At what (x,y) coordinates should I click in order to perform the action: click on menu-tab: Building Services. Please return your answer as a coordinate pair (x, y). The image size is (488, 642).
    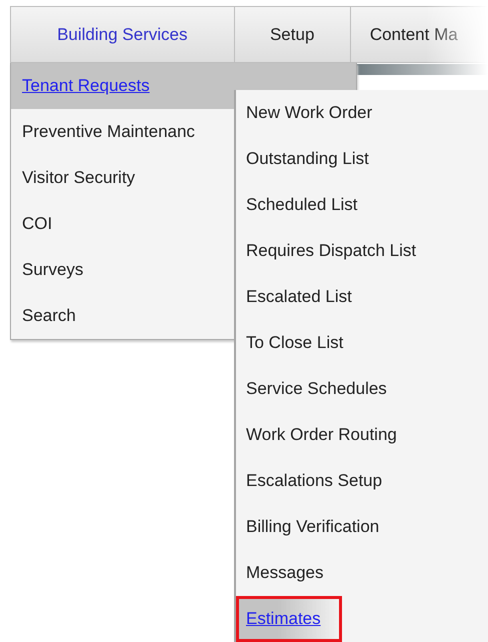
    Looking at the image, I should click on (122, 34).